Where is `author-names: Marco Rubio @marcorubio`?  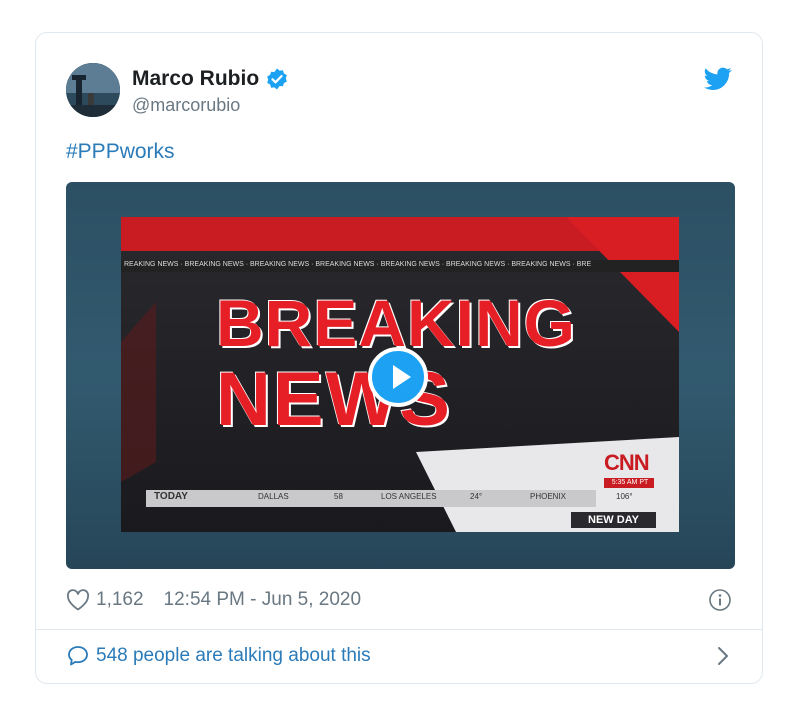 author-names: Marco Rubio @marcorubio is located at coordinates (210, 91).